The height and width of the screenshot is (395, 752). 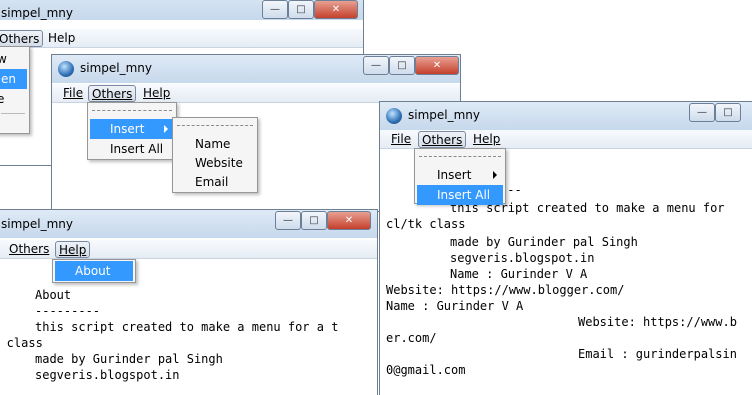 I want to click on window-1-controls: — □ ✕, so click(x=310, y=10).